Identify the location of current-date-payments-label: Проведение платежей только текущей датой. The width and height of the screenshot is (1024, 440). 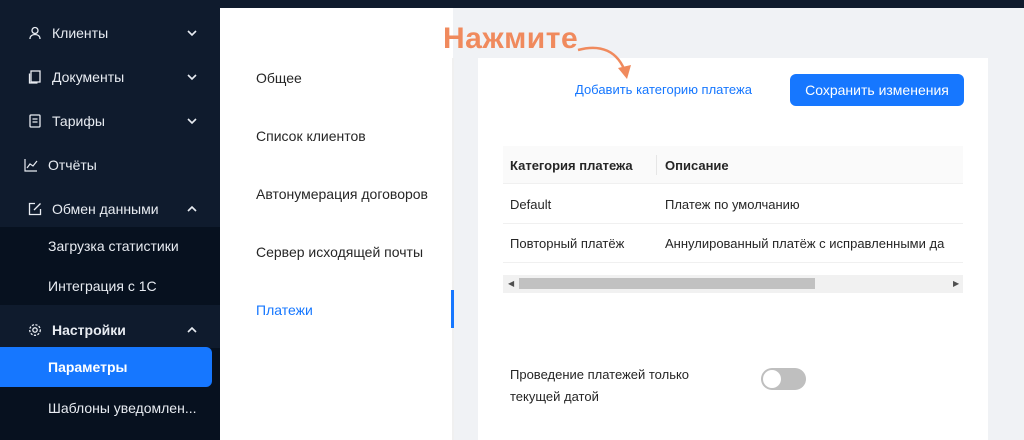
(600, 385).